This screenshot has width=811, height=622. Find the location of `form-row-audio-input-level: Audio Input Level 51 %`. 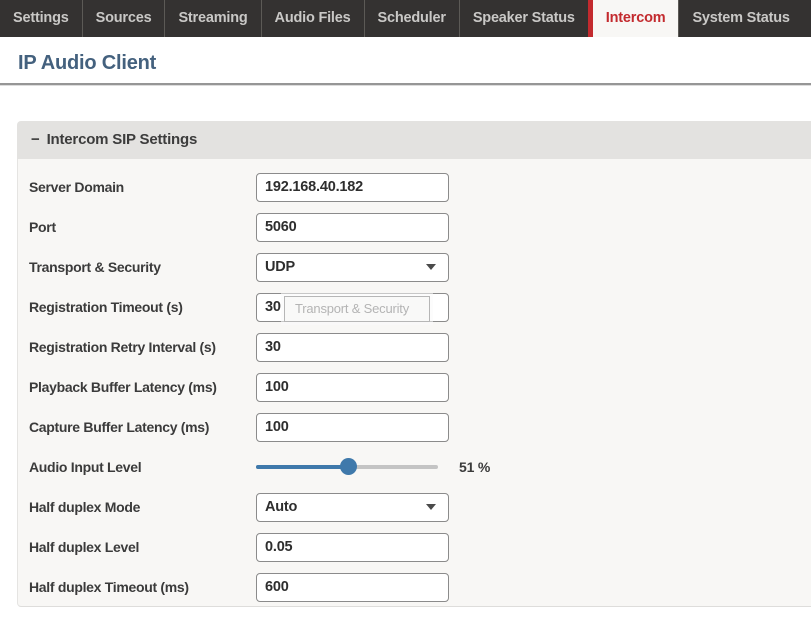

form-row-audio-input-level: Audio Input Level 51 % is located at coordinates (420, 467).